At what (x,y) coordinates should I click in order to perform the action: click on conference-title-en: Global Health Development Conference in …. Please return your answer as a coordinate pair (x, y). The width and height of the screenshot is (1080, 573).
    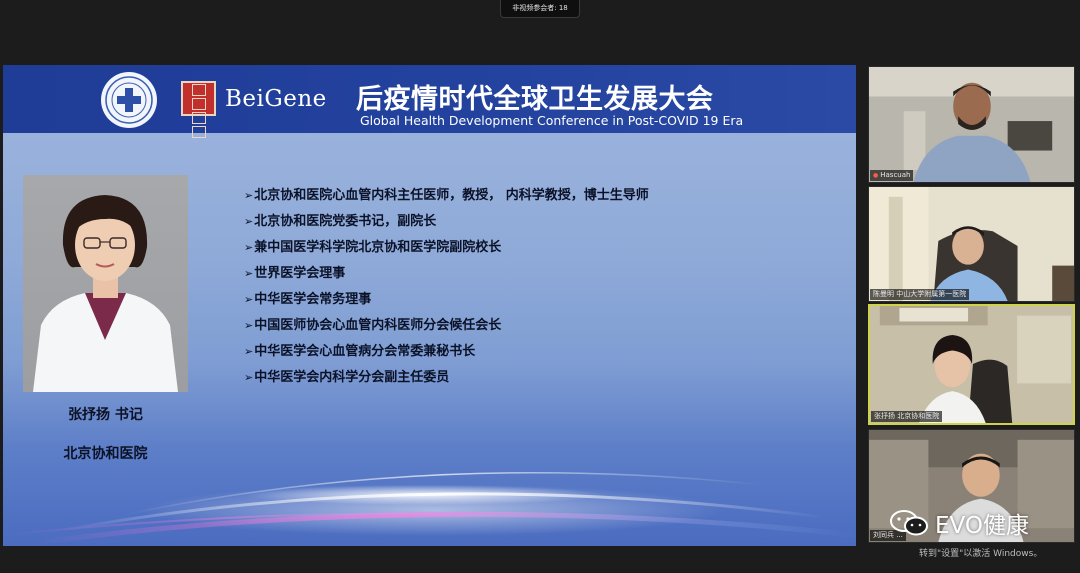
    Looking at the image, I should click on (552, 120).